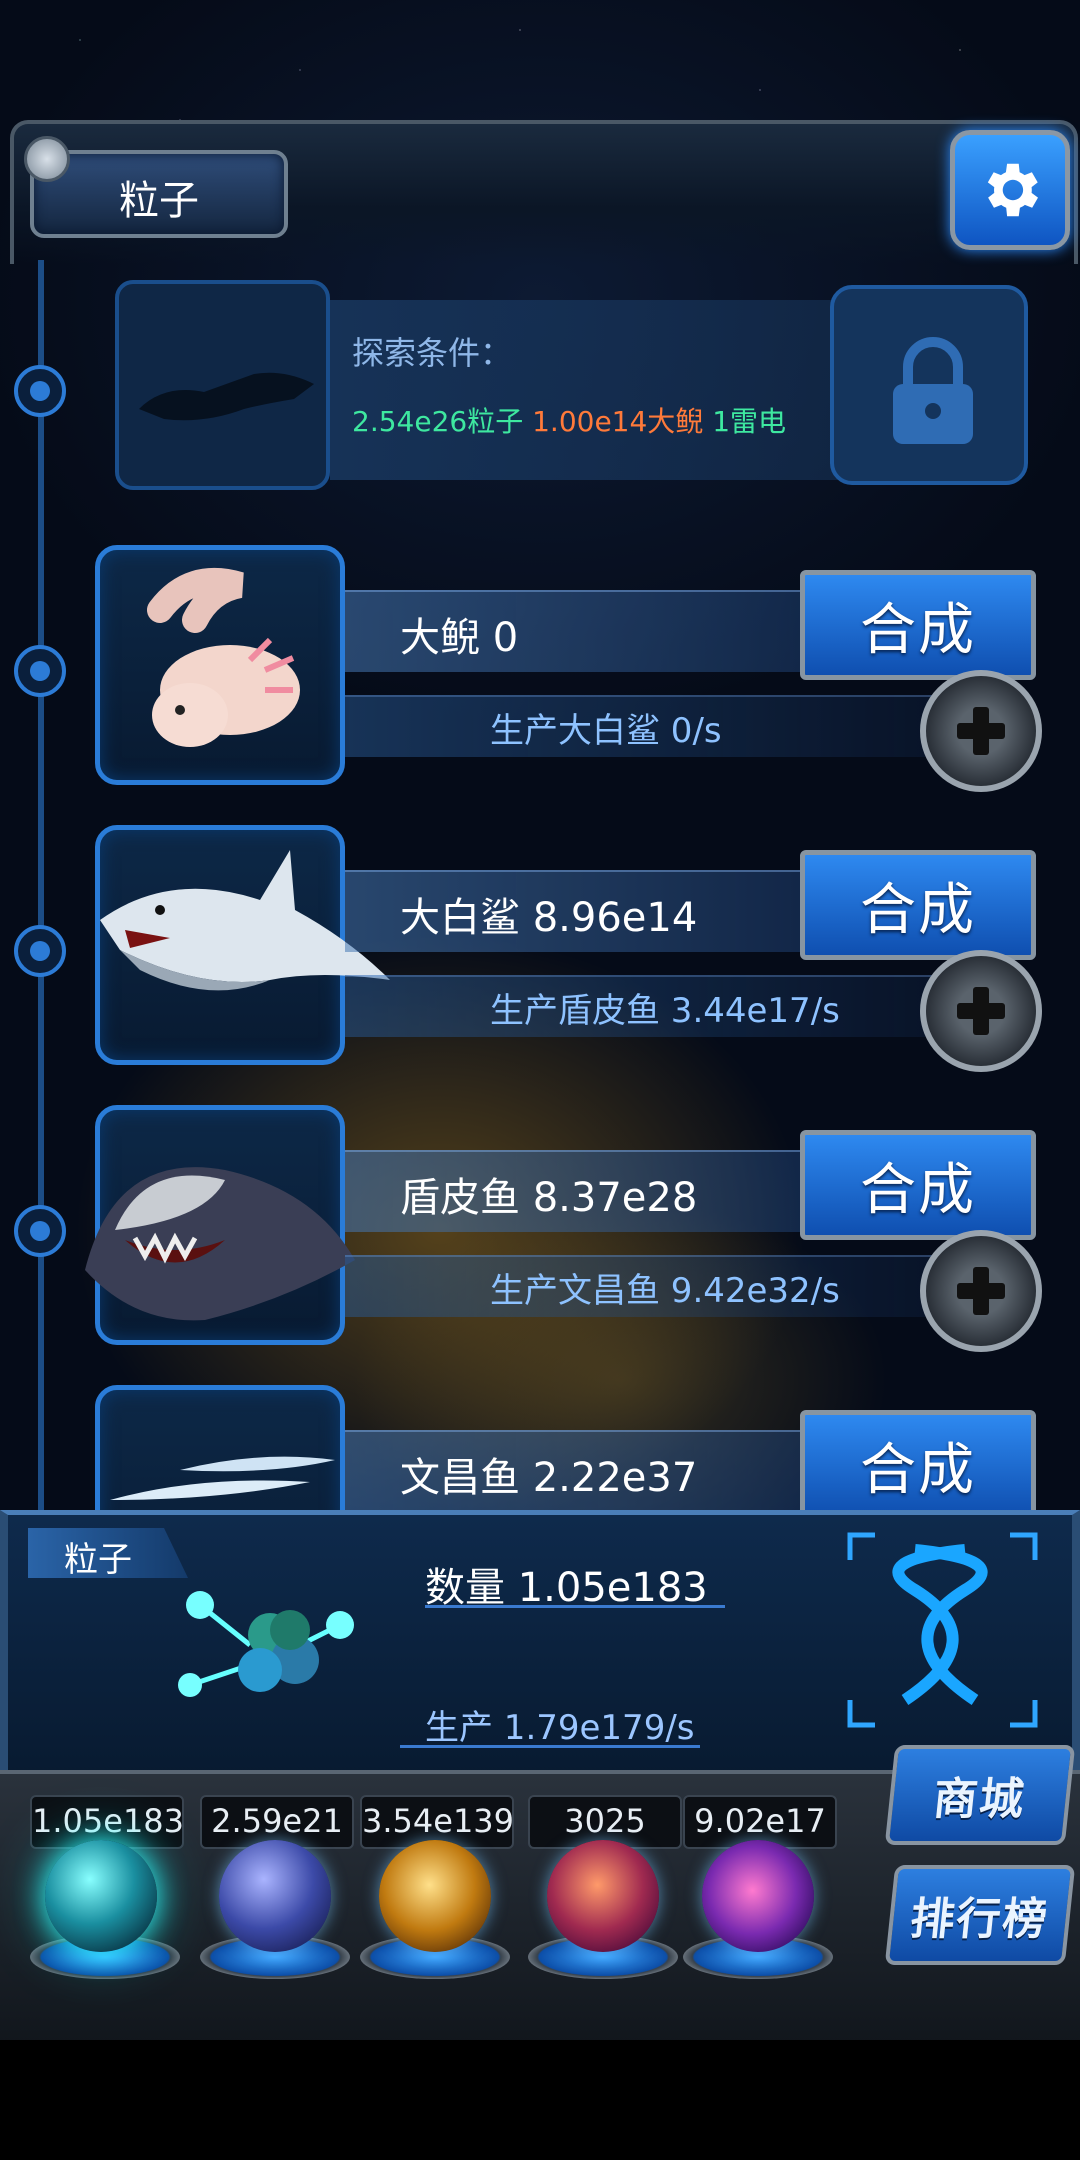 The width and height of the screenshot is (1080, 2160). I want to click on requirement-thunder: 1雷电, so click(749, 421).